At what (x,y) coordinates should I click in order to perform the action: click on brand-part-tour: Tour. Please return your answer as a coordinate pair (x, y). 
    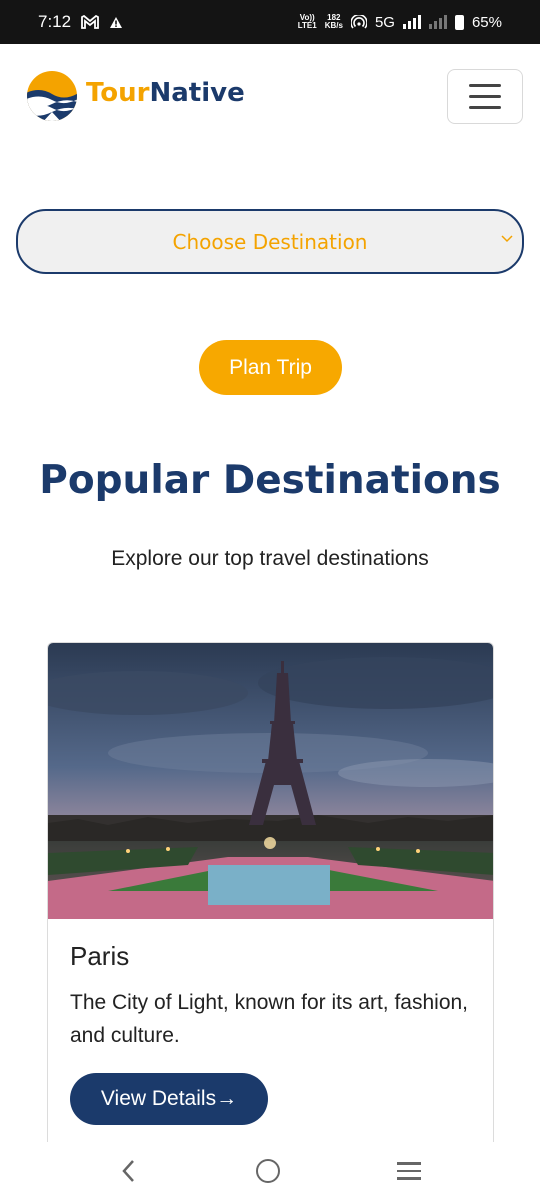
    Looking at the image, I should click on (118, 93).